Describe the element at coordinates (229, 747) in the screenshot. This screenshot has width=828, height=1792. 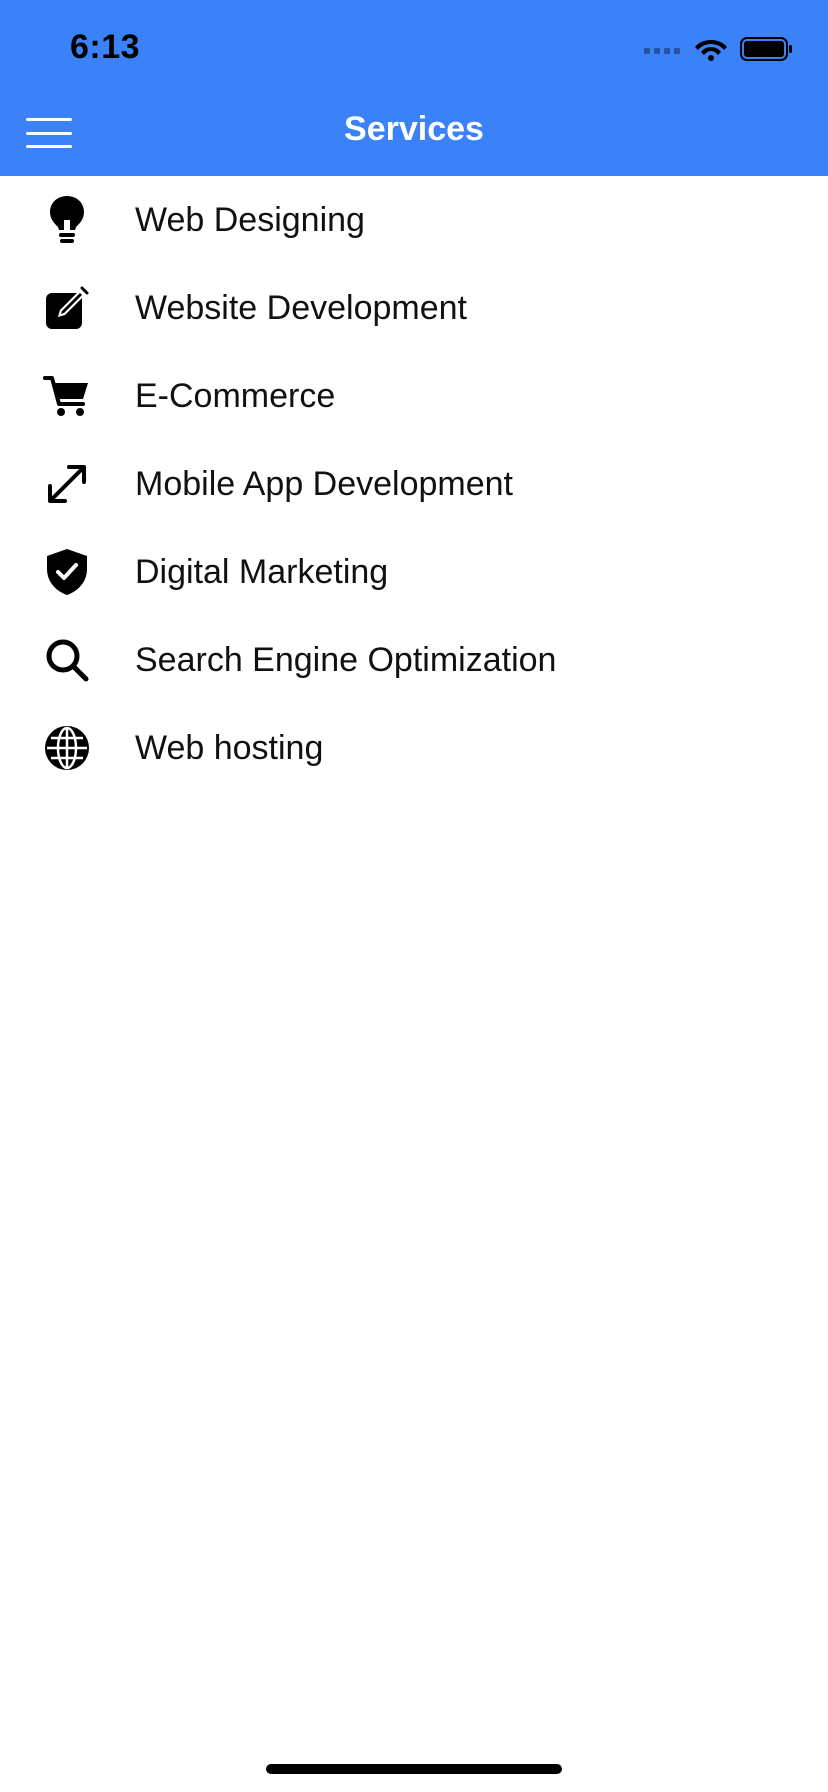
I see `service-label: Web hosting` at that location.